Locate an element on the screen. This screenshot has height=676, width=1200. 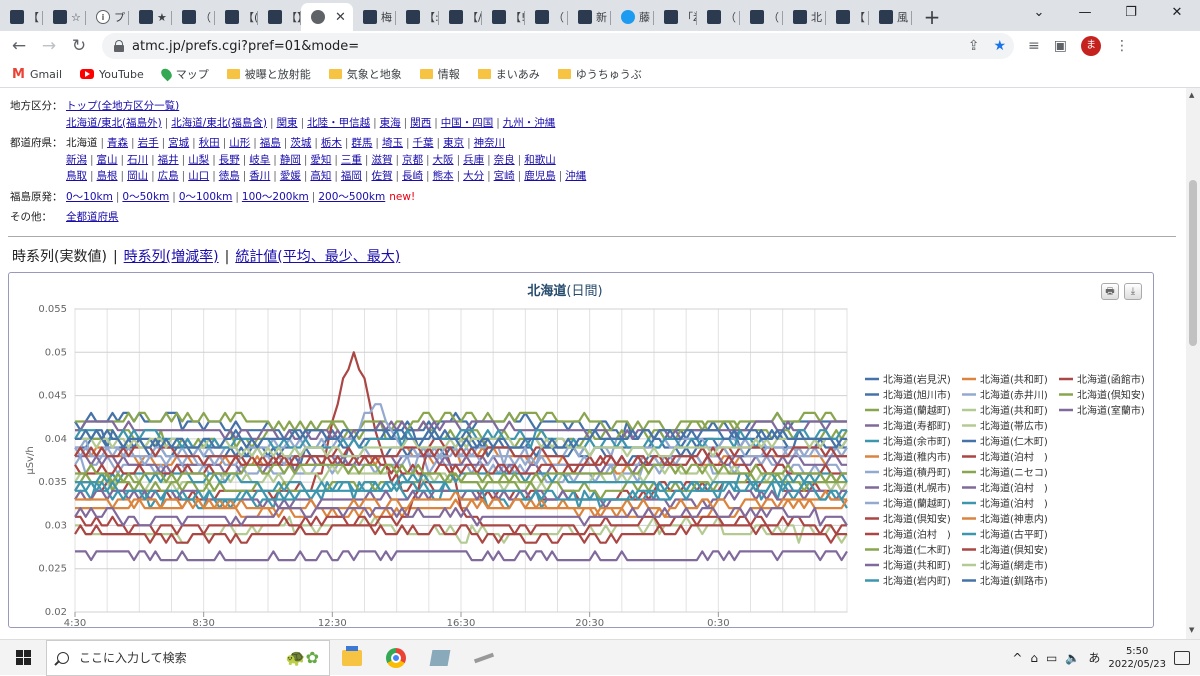
prefecture-link: 山口 is located at coordinates (198, 176).